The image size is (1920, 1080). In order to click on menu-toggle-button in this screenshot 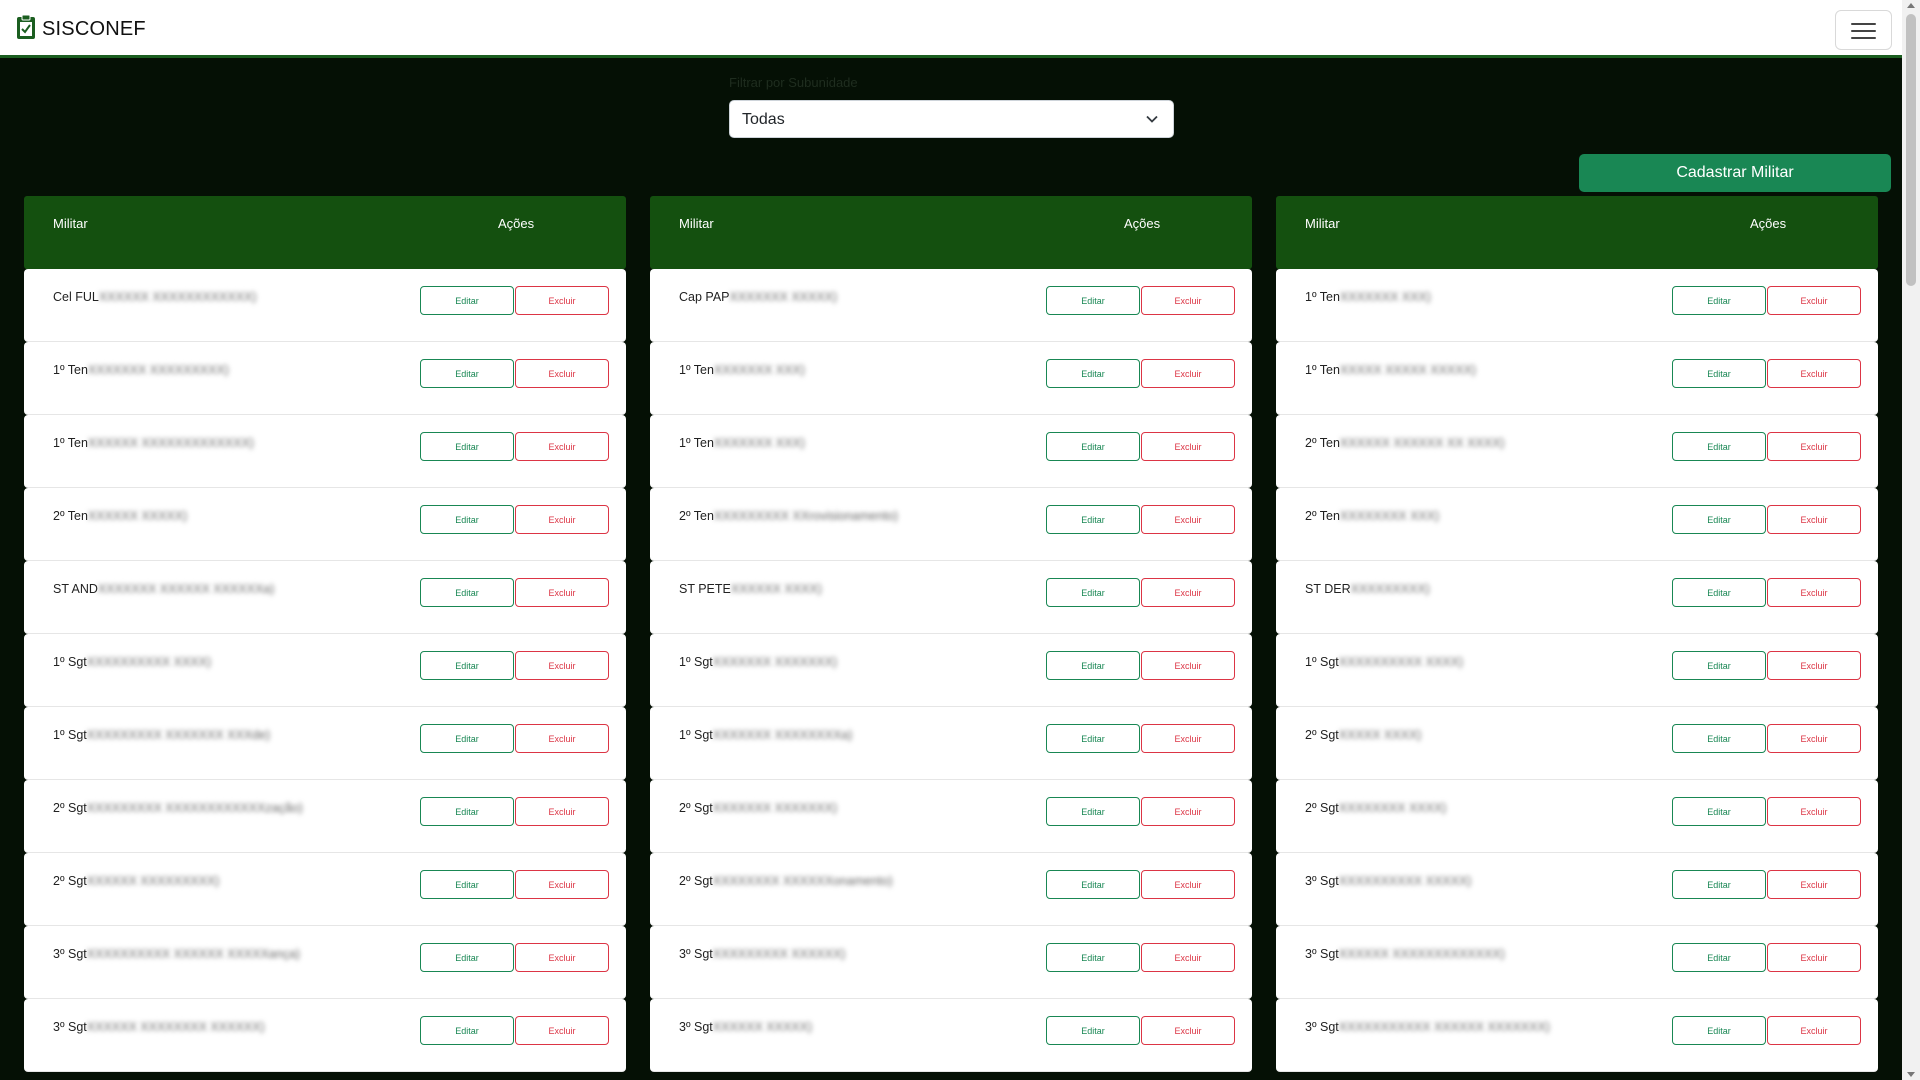, I will do `click(1863, 30)`.